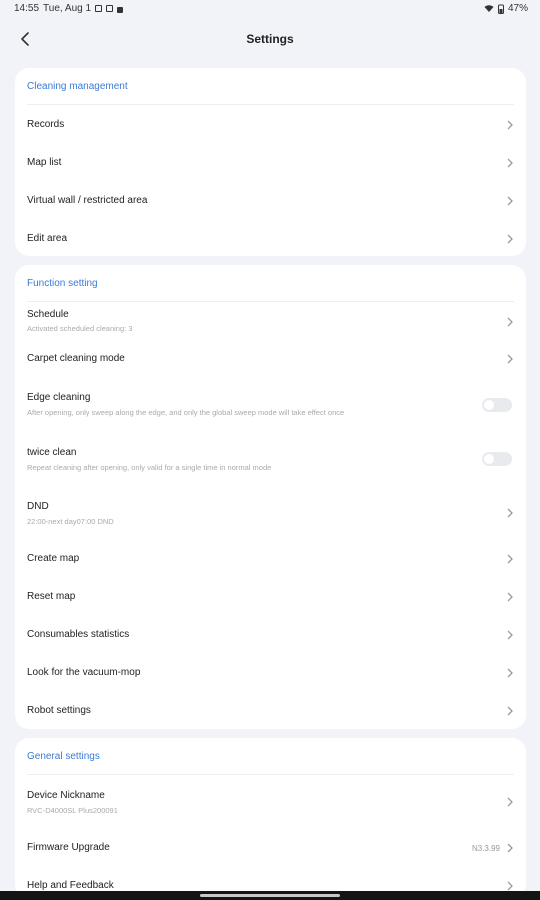 The image size is (540, 900). What do you see at coordinates (72, 810) in the screenshot?
I see `row-sublabel: RVC-D4000SL Plus200091` at bounding box center [72, 810].